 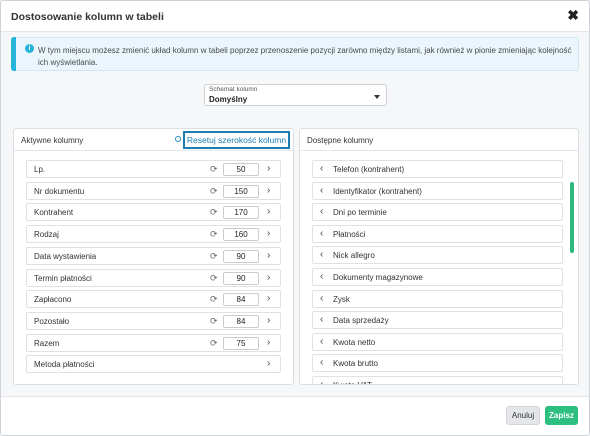 I want to click on modal-title: Dostosowanie kolumn w tabeli, so click(x=87, y=17).